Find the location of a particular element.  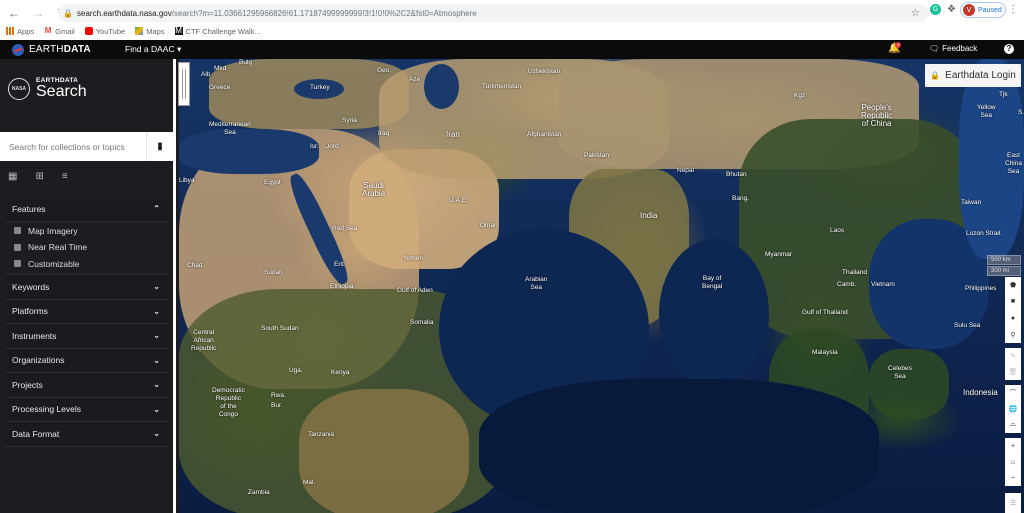

crop-icon: ⊞ is located at coordinates (39, 176).